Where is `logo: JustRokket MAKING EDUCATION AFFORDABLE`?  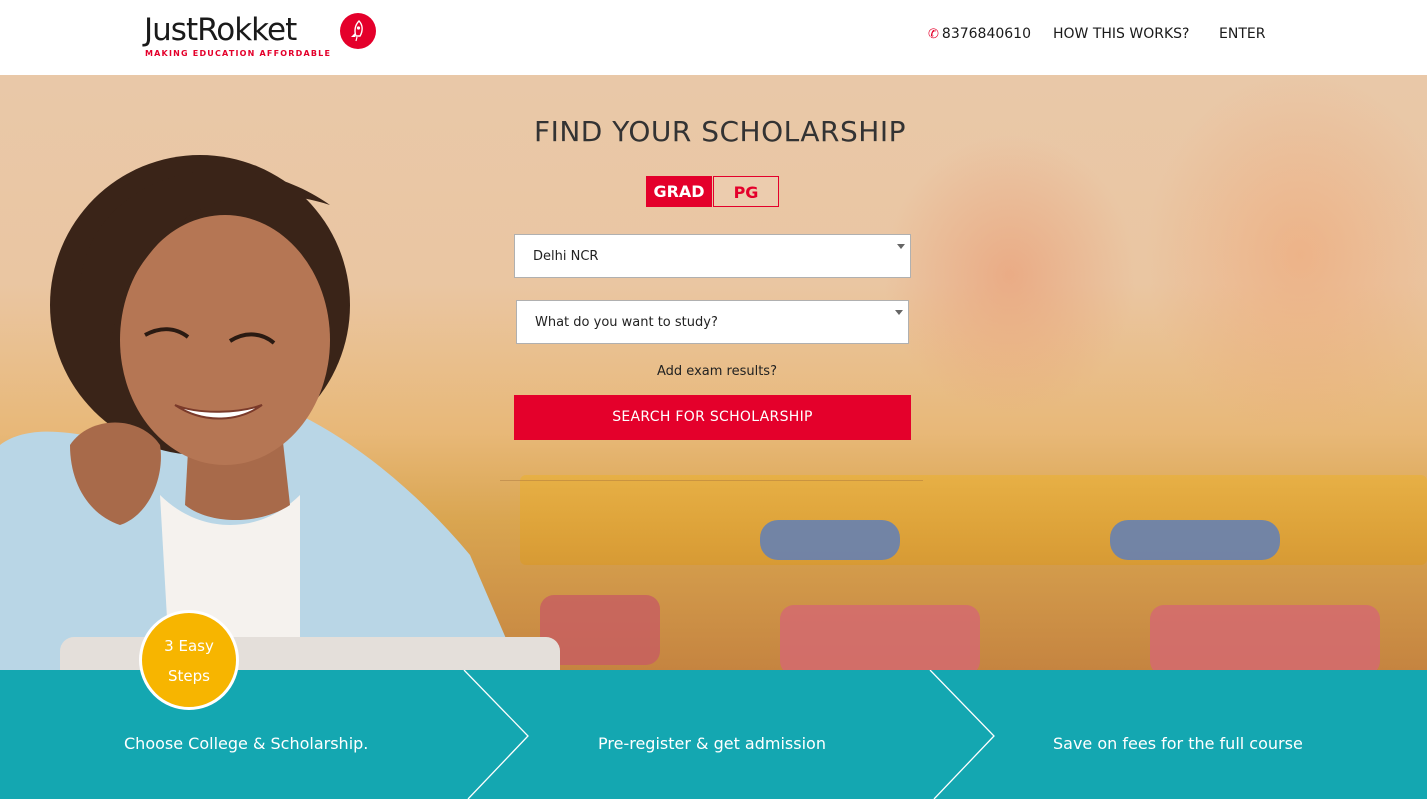
logo: JustRokket MAKING EDUCATION AFFORDABLE is located at coordinates (264, 37).